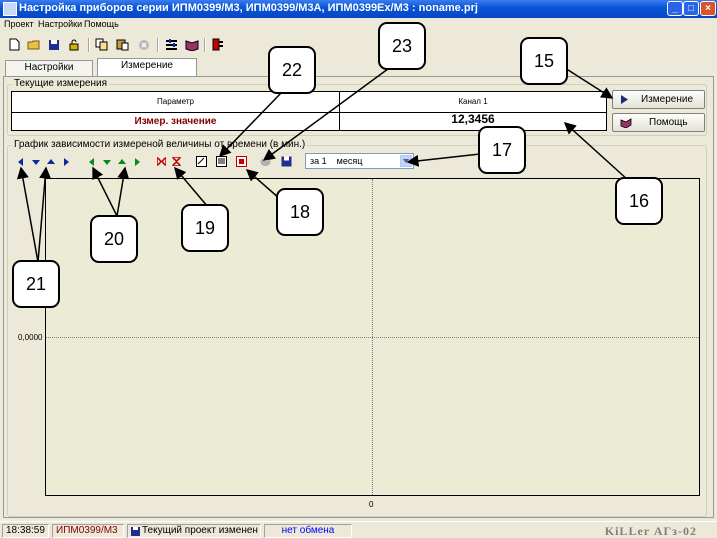 This screenshot has height=538, width=717. I want to click on minimize-button: _, so click(675, 8).